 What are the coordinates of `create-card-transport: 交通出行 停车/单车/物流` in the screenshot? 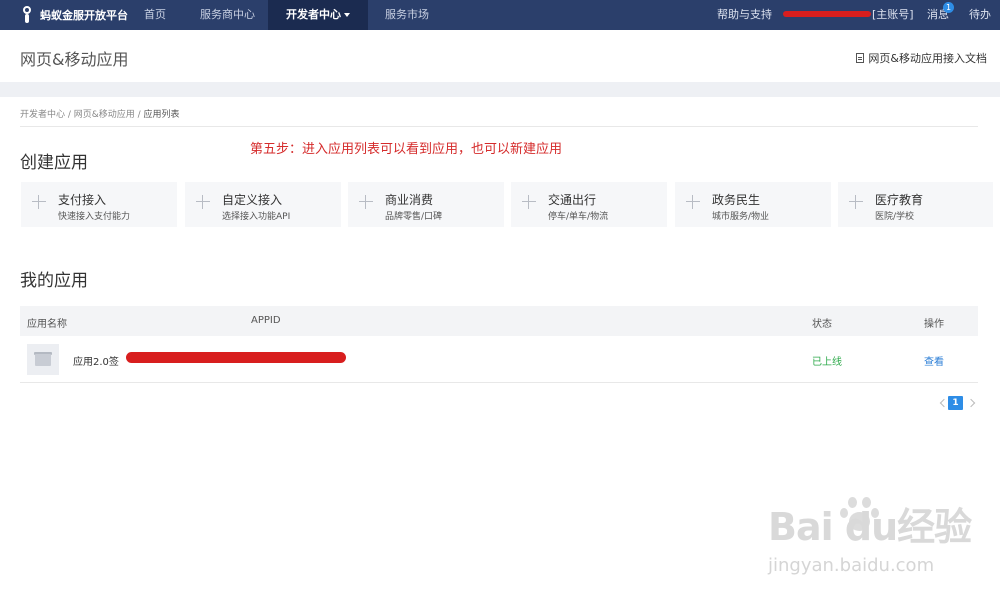 It's located at (589, 204).